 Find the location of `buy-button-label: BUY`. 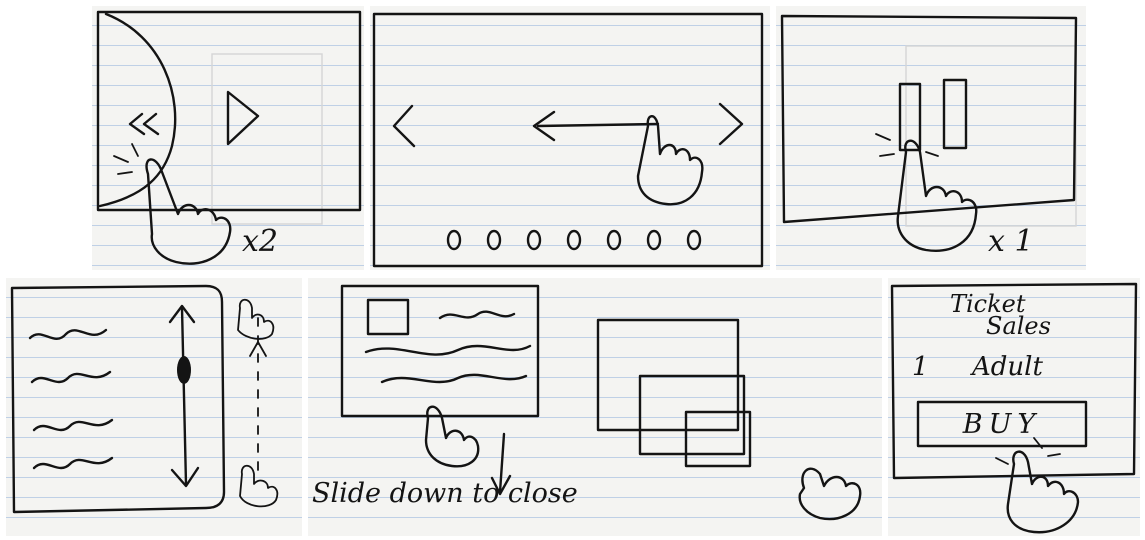

buy-button-label: BUY is located at coordinates (1002, 424).